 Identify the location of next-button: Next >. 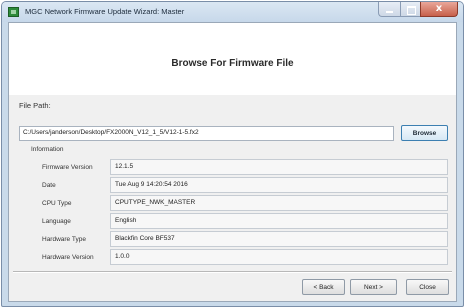
(373, 287).